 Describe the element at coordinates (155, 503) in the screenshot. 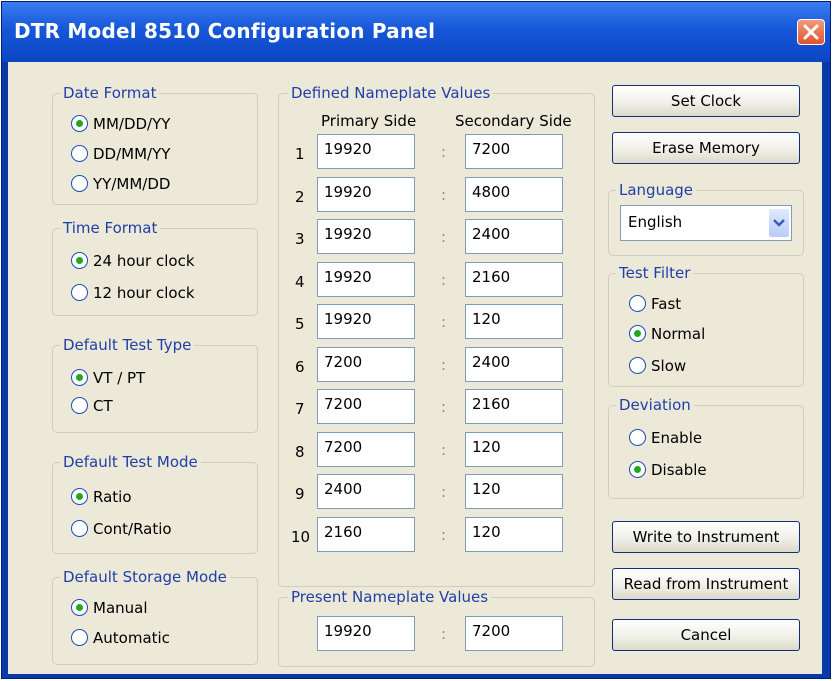

I see `default-test-mode-group: Default Test Mode Ratio Cont/Ratio` at that location.